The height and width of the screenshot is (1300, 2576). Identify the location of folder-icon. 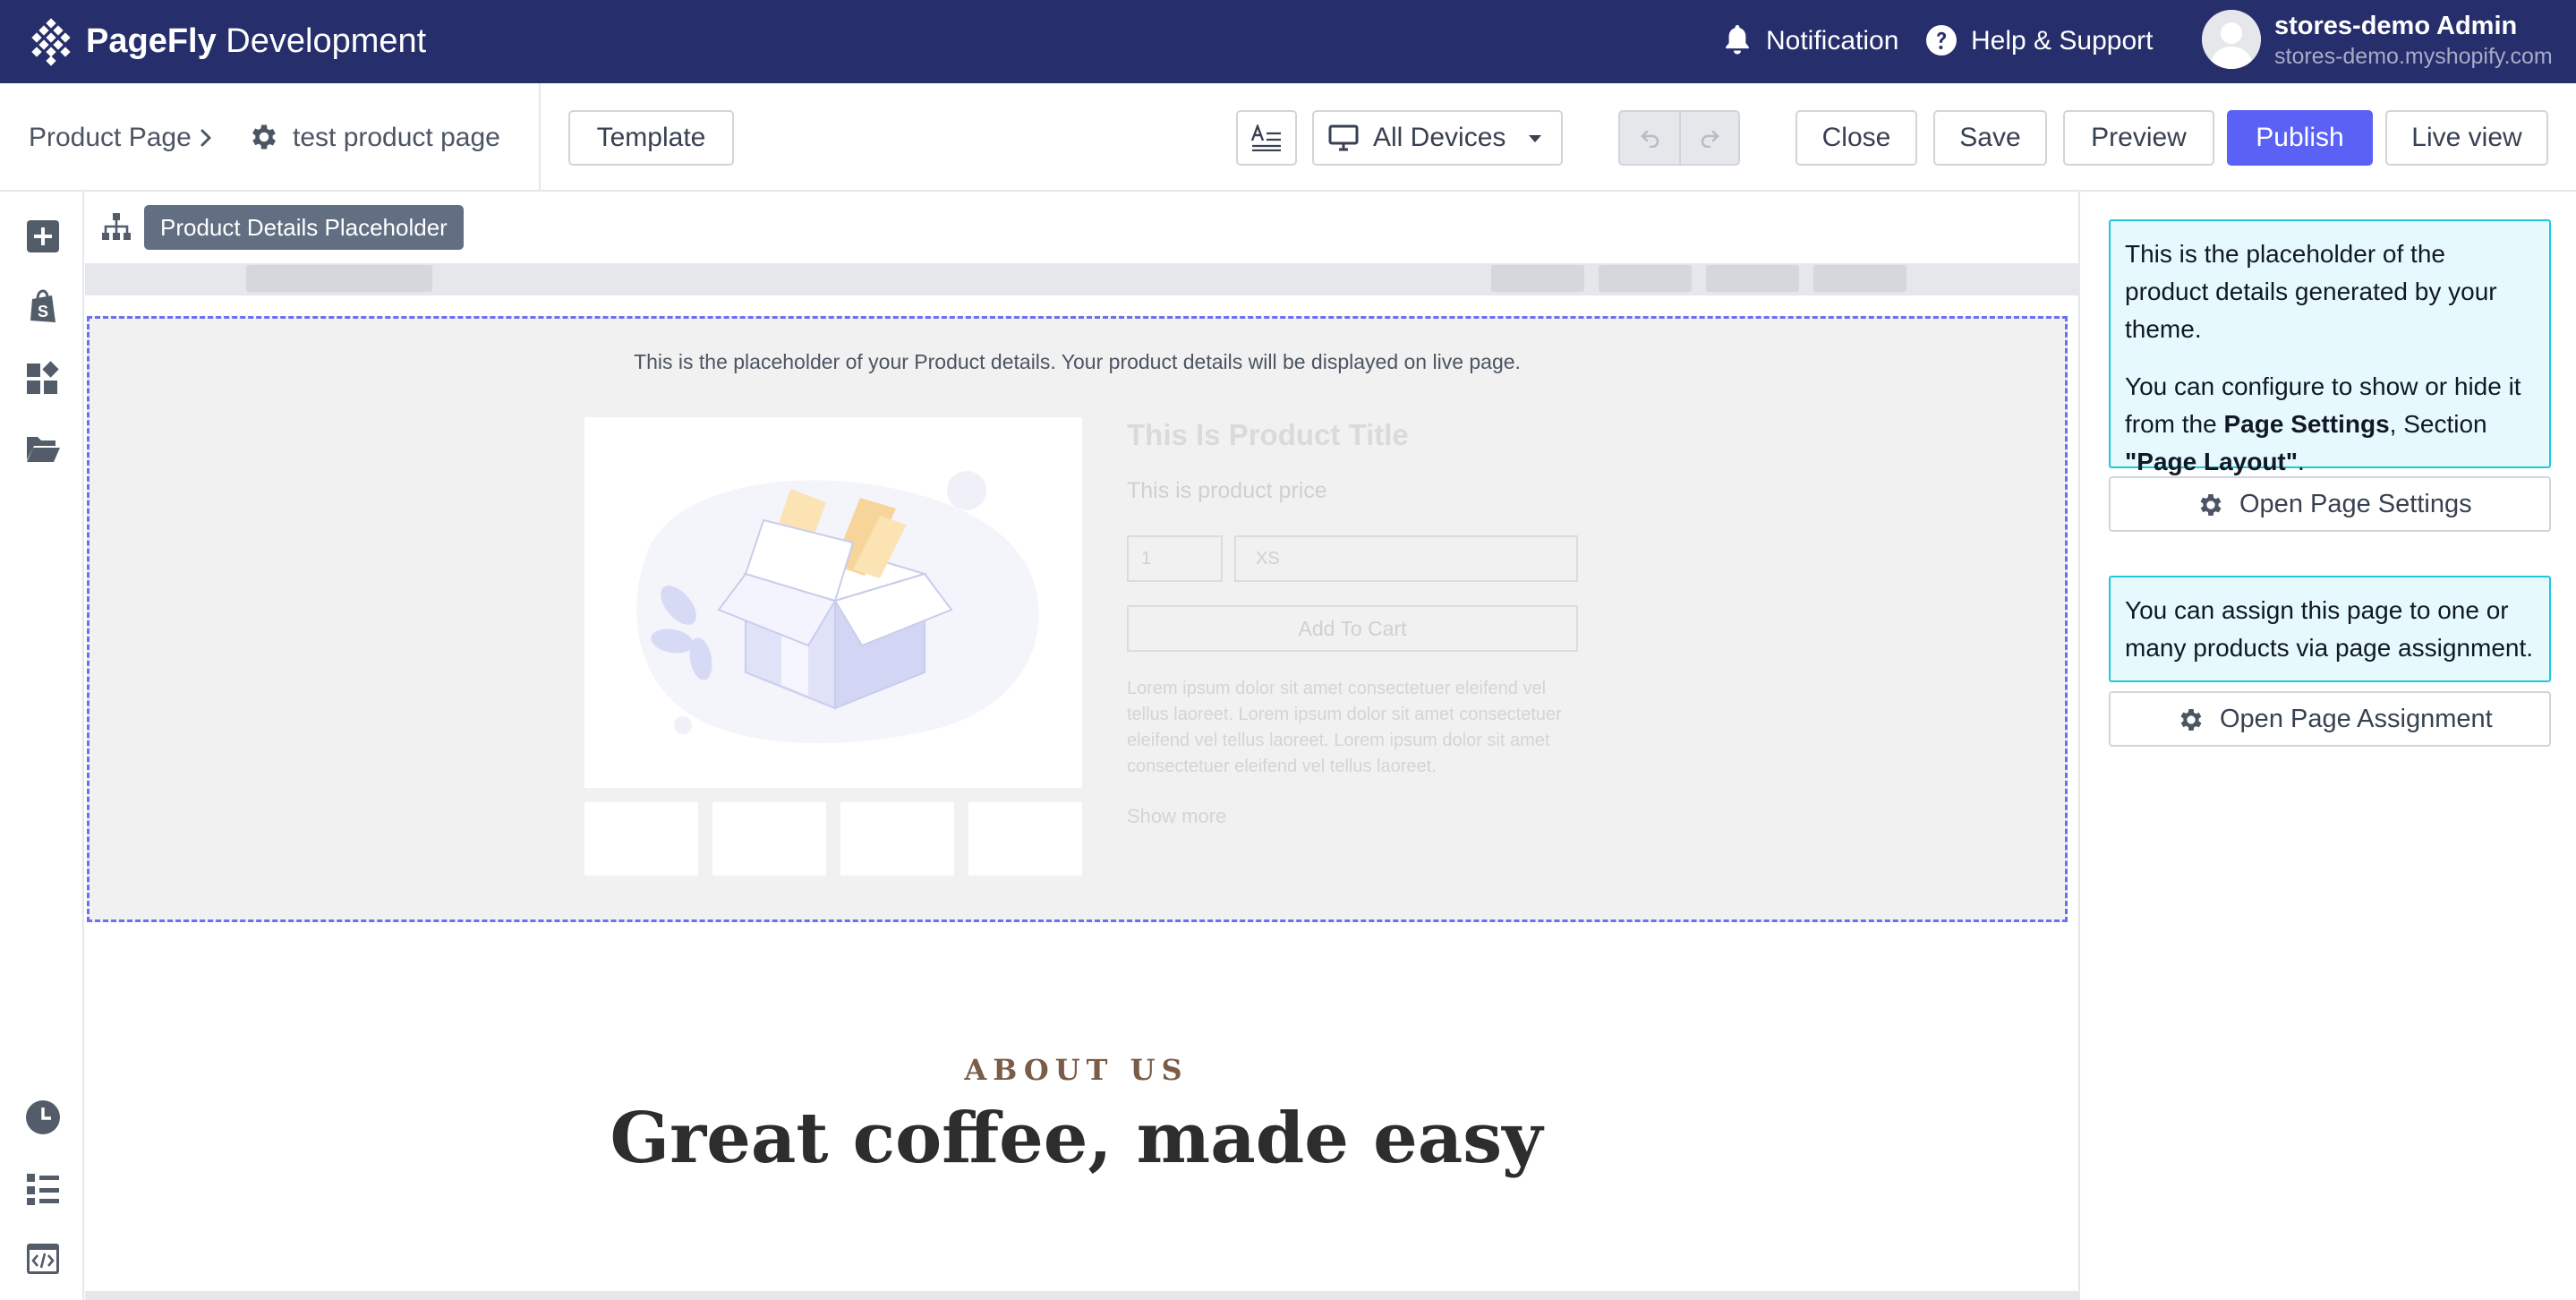
(43, 448).